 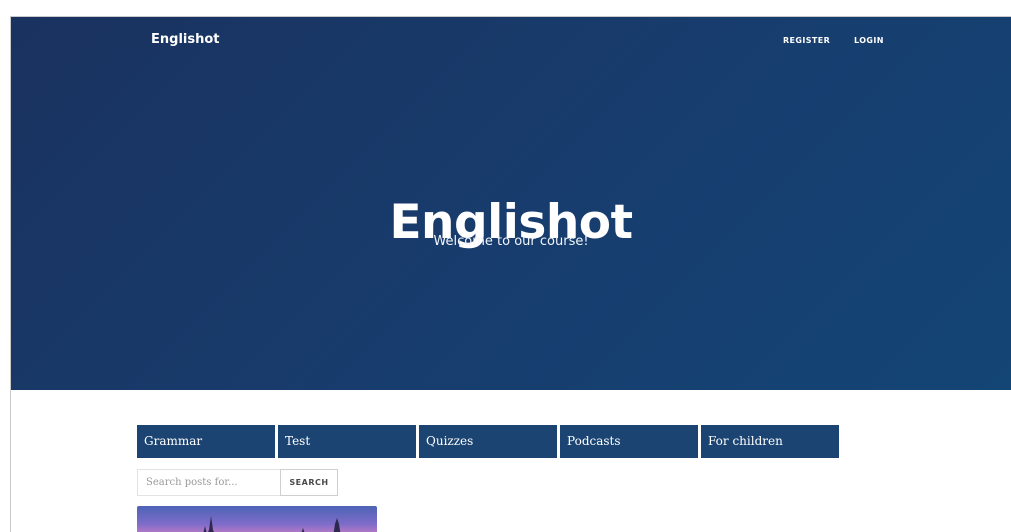 What do you see at coordinates (208, 482) in the screenshot?
I see `search-input` at bounding box center [208, 482].